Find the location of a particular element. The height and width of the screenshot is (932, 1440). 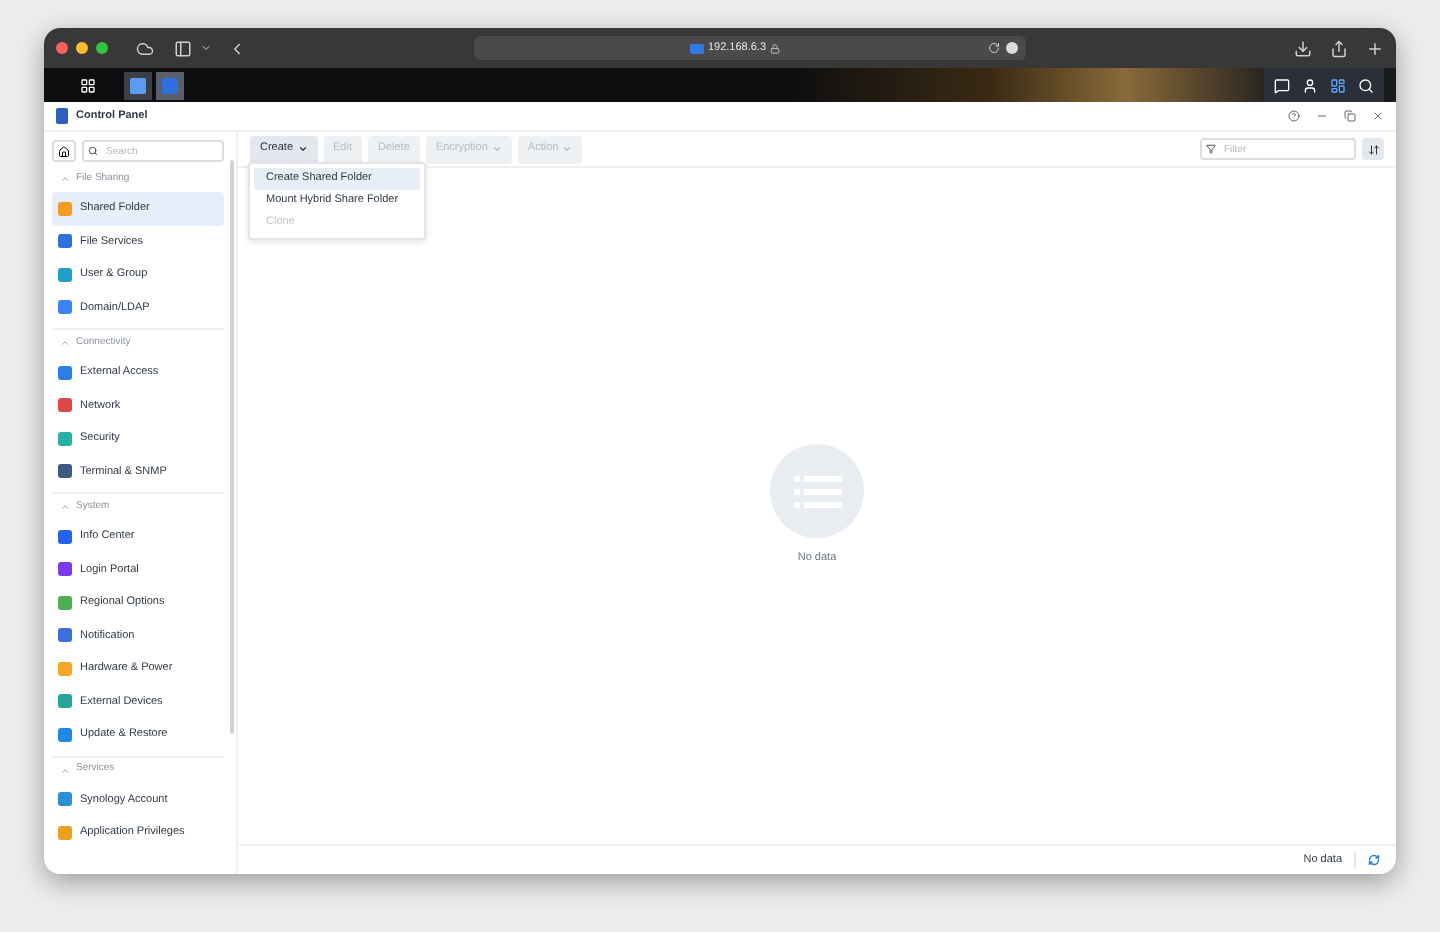

reload-icon is located at coordinates (994, 48).